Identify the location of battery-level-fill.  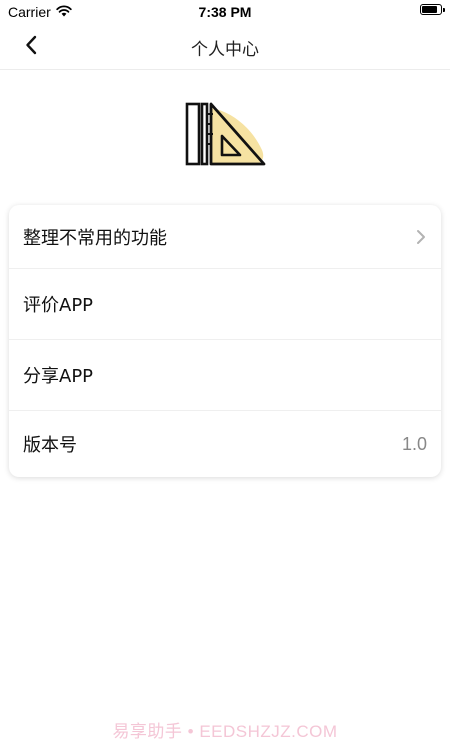
(429, 9).